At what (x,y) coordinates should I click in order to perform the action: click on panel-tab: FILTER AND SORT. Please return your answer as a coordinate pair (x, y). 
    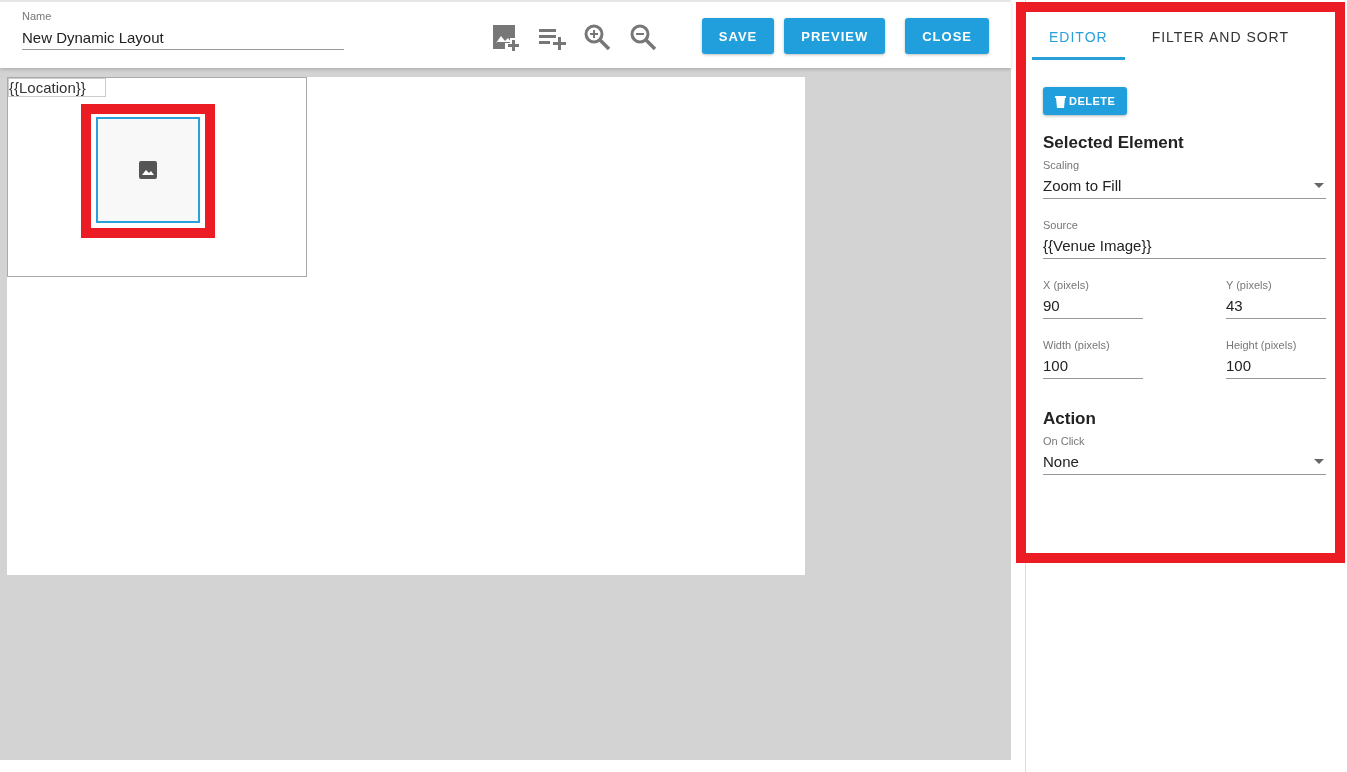
    Looking at the image, I should click on (1220, 37).